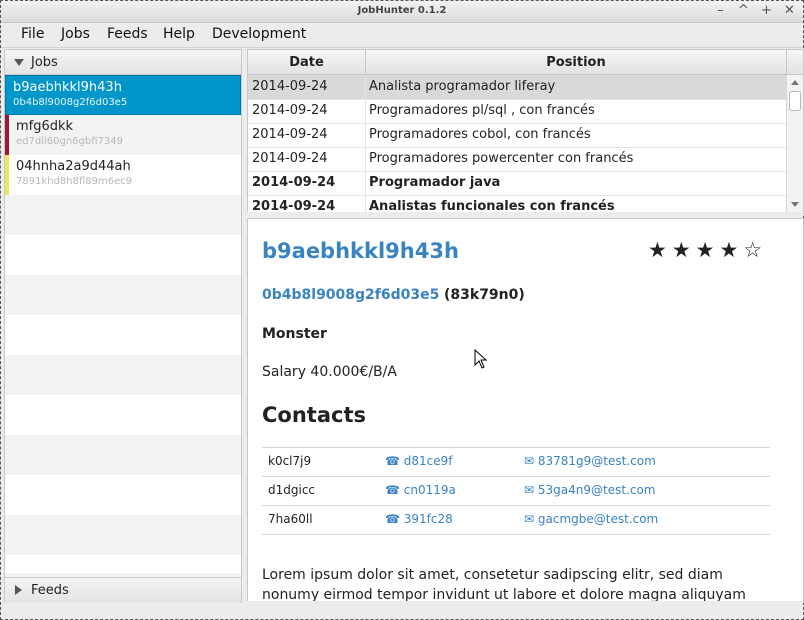 This screenshot has width=804, height=620. Describe the element at coordinates (290, 519) in the screenshot. I see `contact-name: 7ha60ll` at that location.